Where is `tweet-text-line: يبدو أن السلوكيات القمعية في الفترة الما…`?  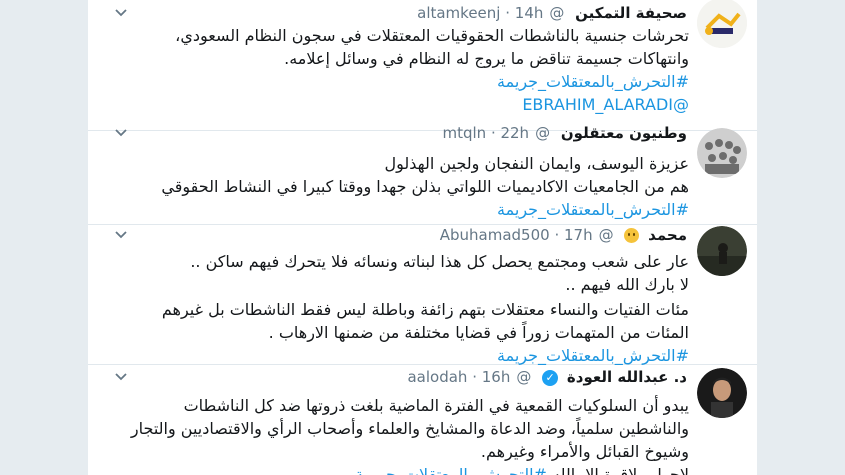
tweet-text-line: يبدو أن السلوكيات القمعية في الفترة الما… is located at coordinates (436, 405).